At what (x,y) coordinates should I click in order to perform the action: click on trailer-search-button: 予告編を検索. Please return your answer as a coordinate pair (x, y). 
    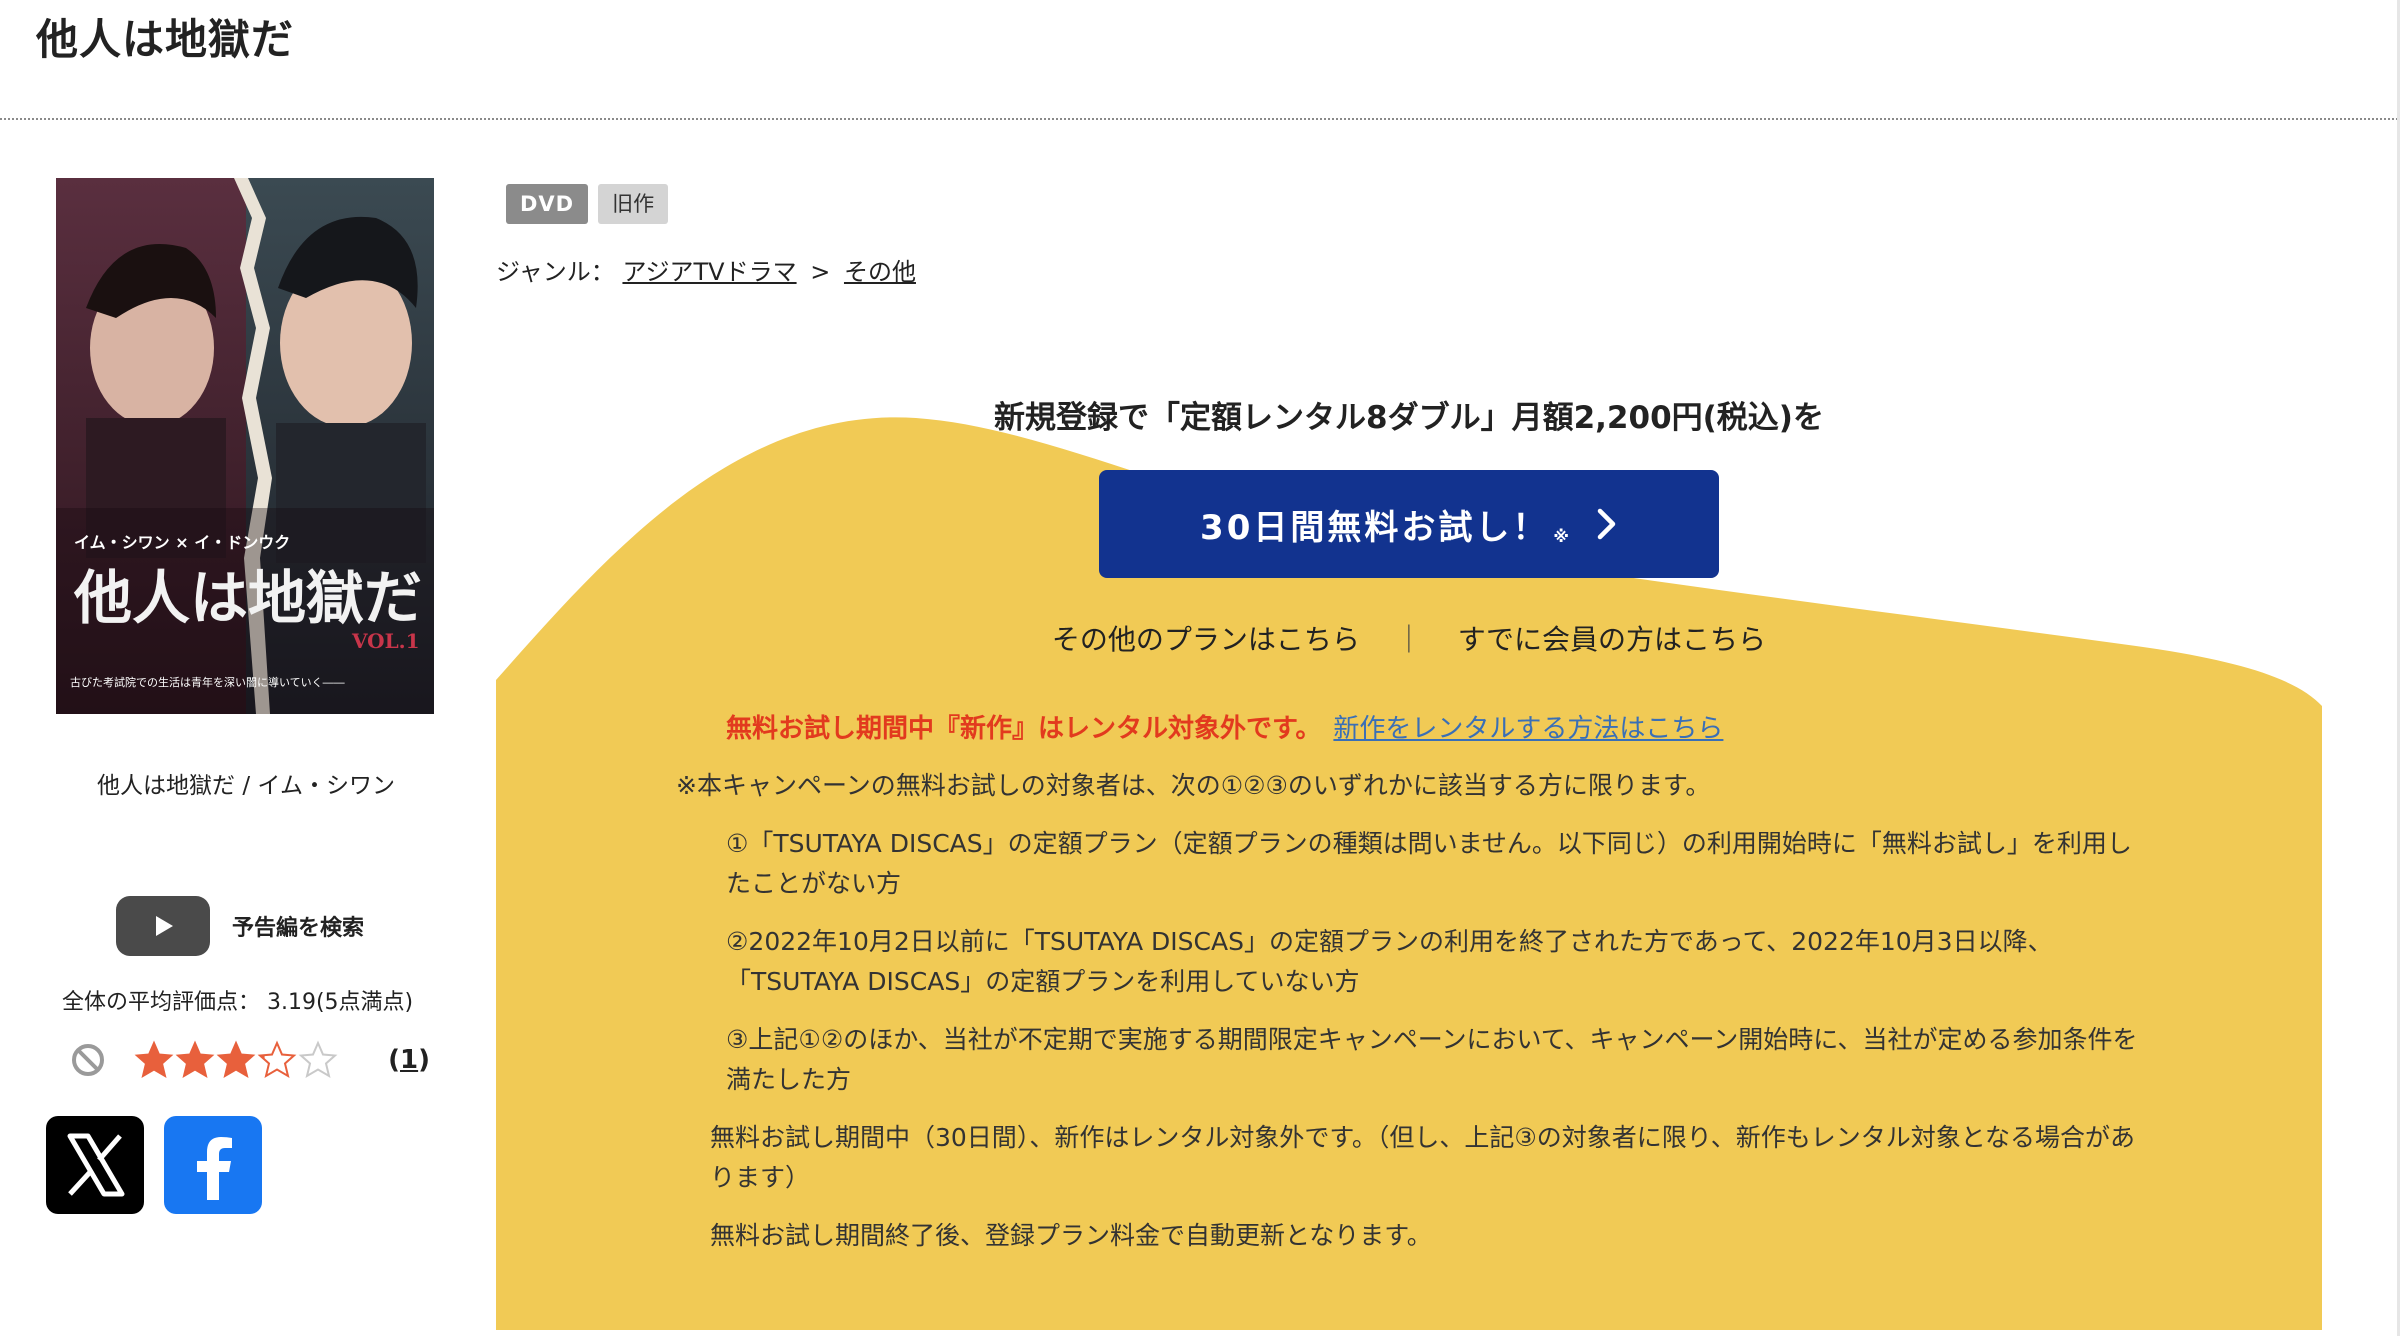
    Looking at the image, I should click on (240, 926).